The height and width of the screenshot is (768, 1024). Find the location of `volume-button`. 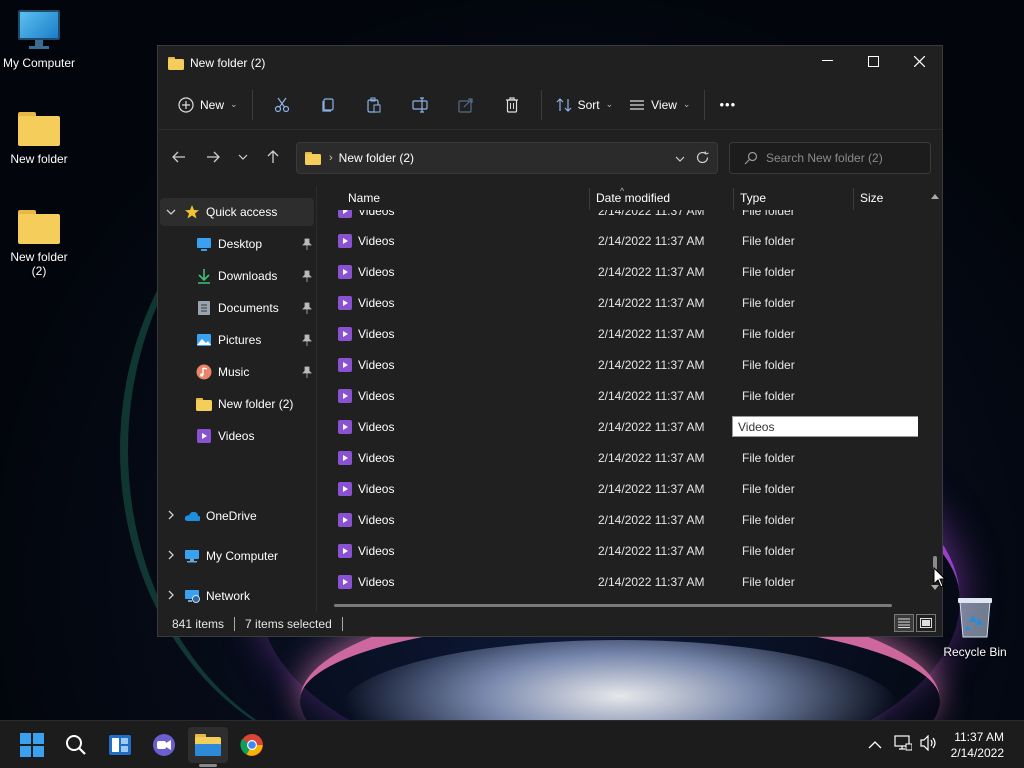

volume-button is located at coordinates (929, 744).